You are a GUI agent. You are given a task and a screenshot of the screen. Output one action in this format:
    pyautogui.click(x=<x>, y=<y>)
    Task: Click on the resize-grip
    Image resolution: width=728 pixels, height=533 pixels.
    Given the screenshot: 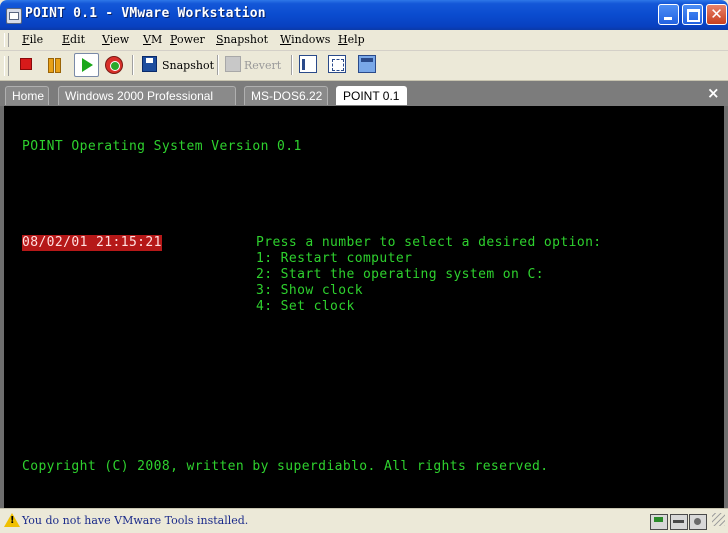 What is the action you would take?
    pyautogui.click(x=718, y=519)
    